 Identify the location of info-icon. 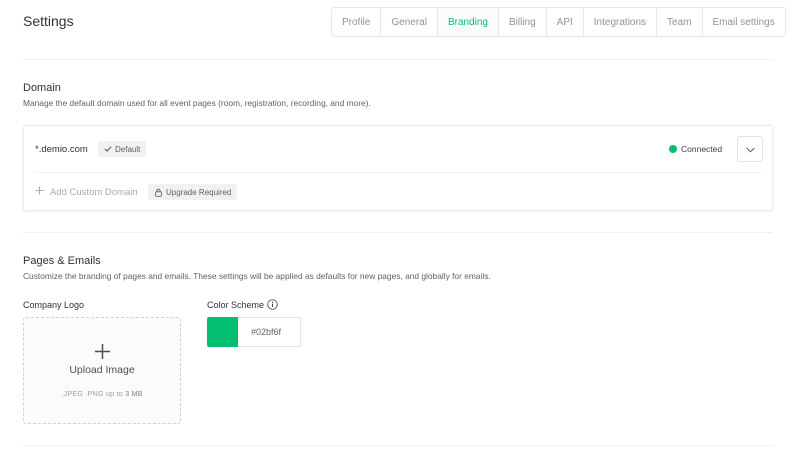
(272, 305).